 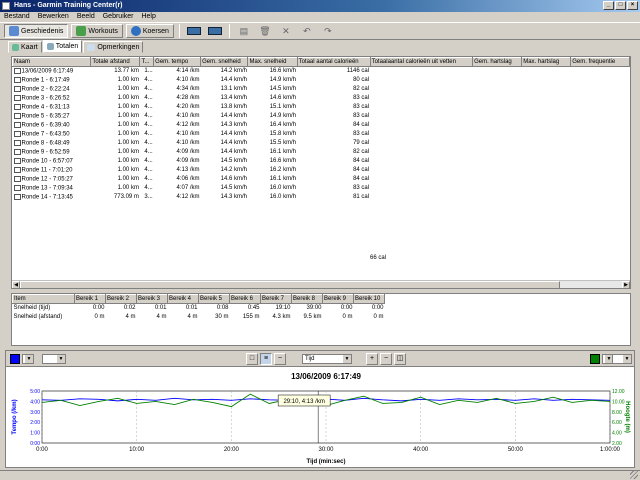 What do you see at coordinates (232, 450) in the screenshot?
I see `x-tick-label: 20:00` at bounding box center [232, 450].